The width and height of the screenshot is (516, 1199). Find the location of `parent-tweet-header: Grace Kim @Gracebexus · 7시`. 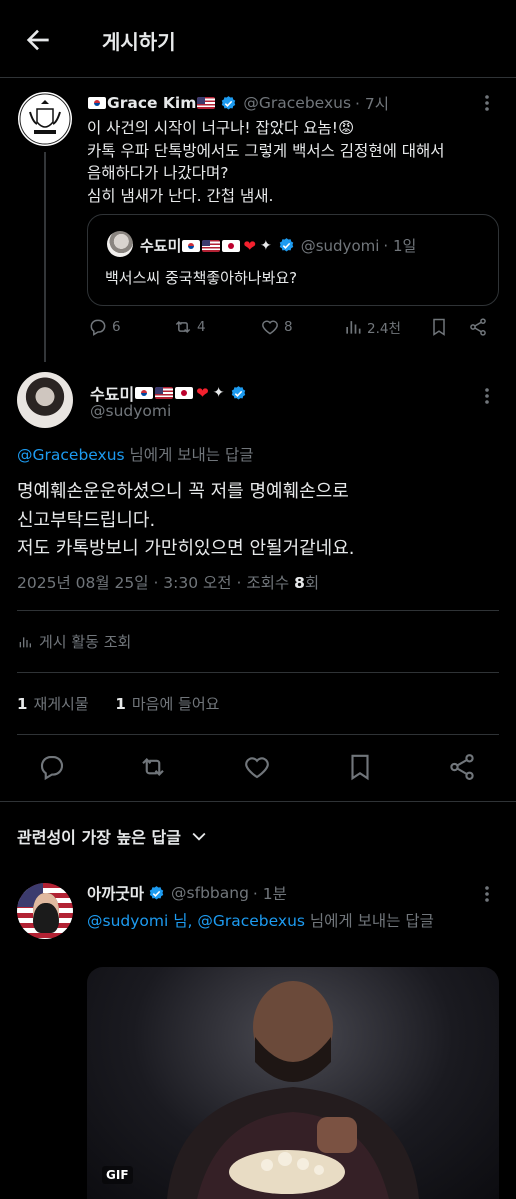

parent-tweet-header: Grace Kim @Gracebexus · 7시 is located at coordinates (238, 103).